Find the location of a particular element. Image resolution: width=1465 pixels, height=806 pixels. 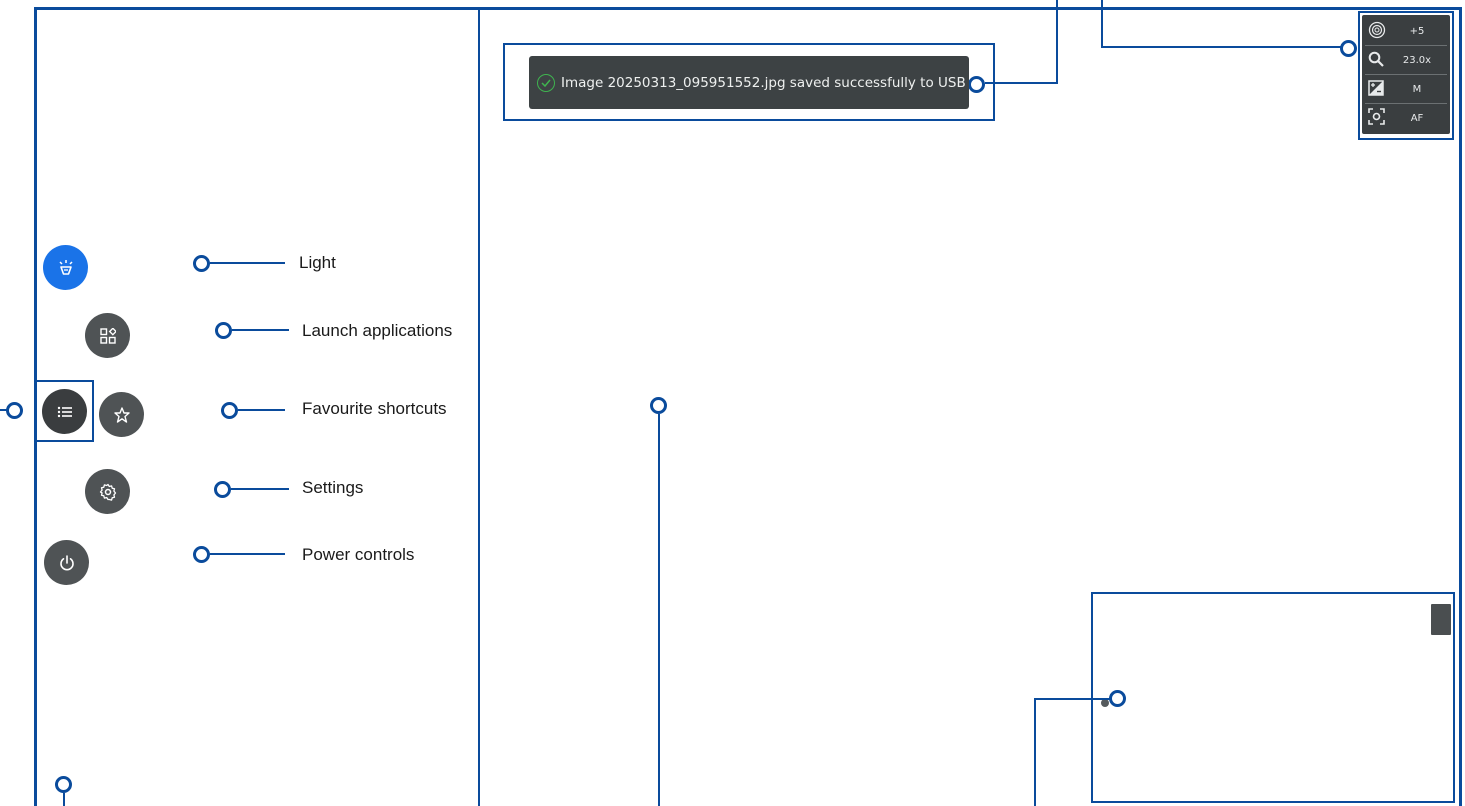

left-panel-marker is located at coordinates (63, 784).